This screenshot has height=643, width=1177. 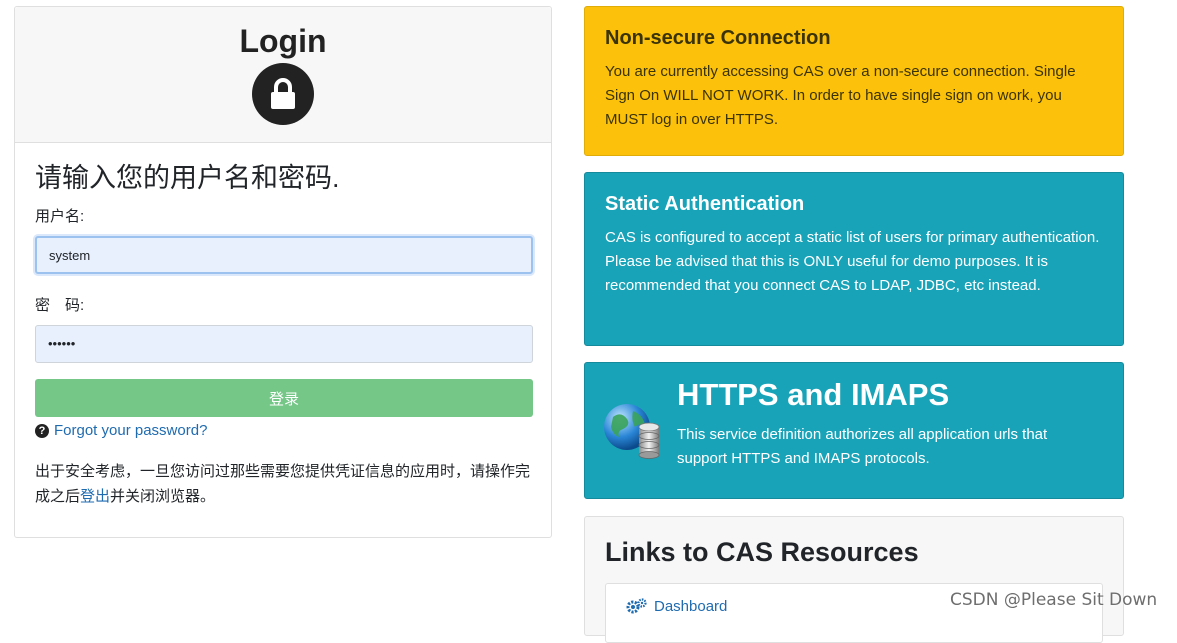 I want to click on lock-icon, so click(x=283, y=94).